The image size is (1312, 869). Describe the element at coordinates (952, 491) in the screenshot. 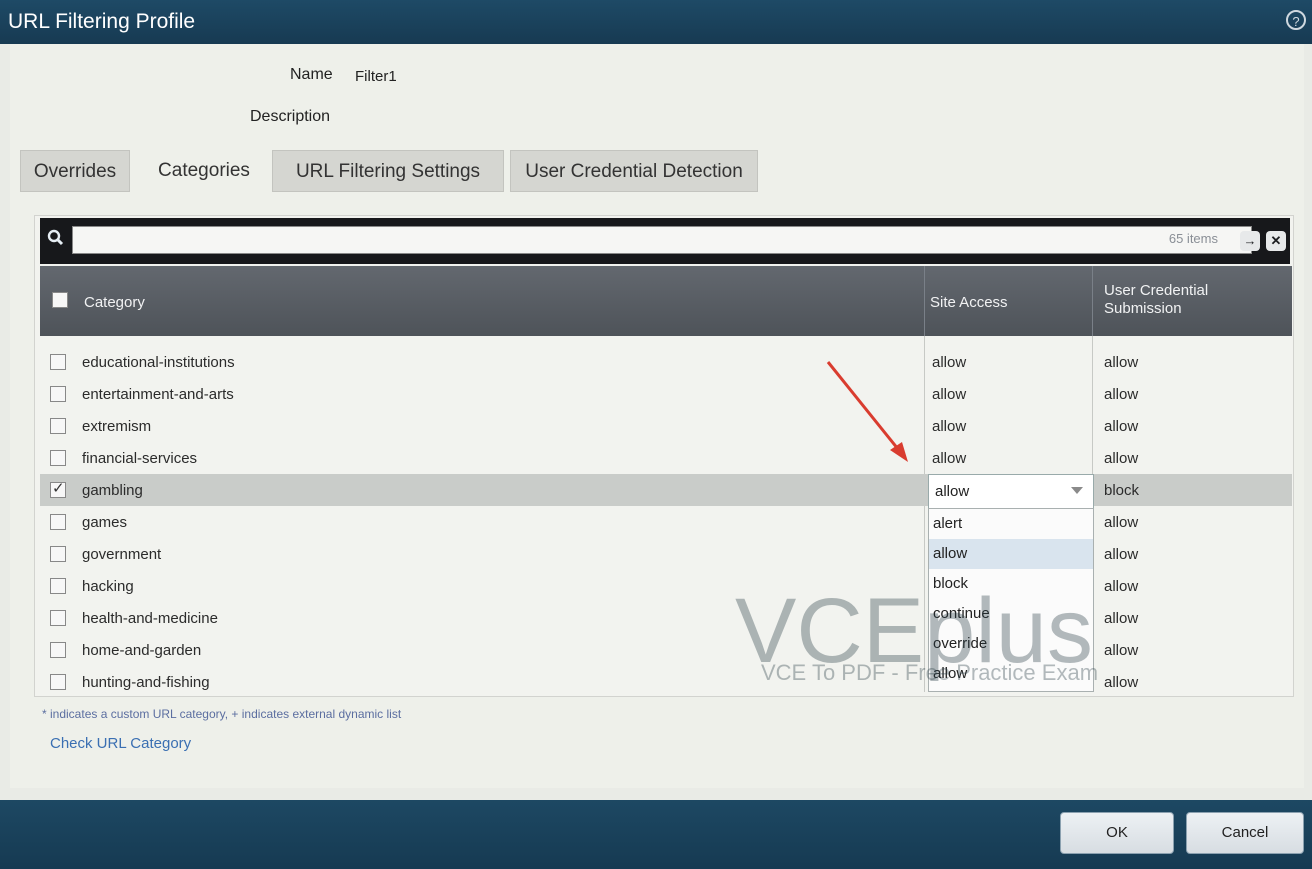

I see `dropdown-current-value: allow` at that location.